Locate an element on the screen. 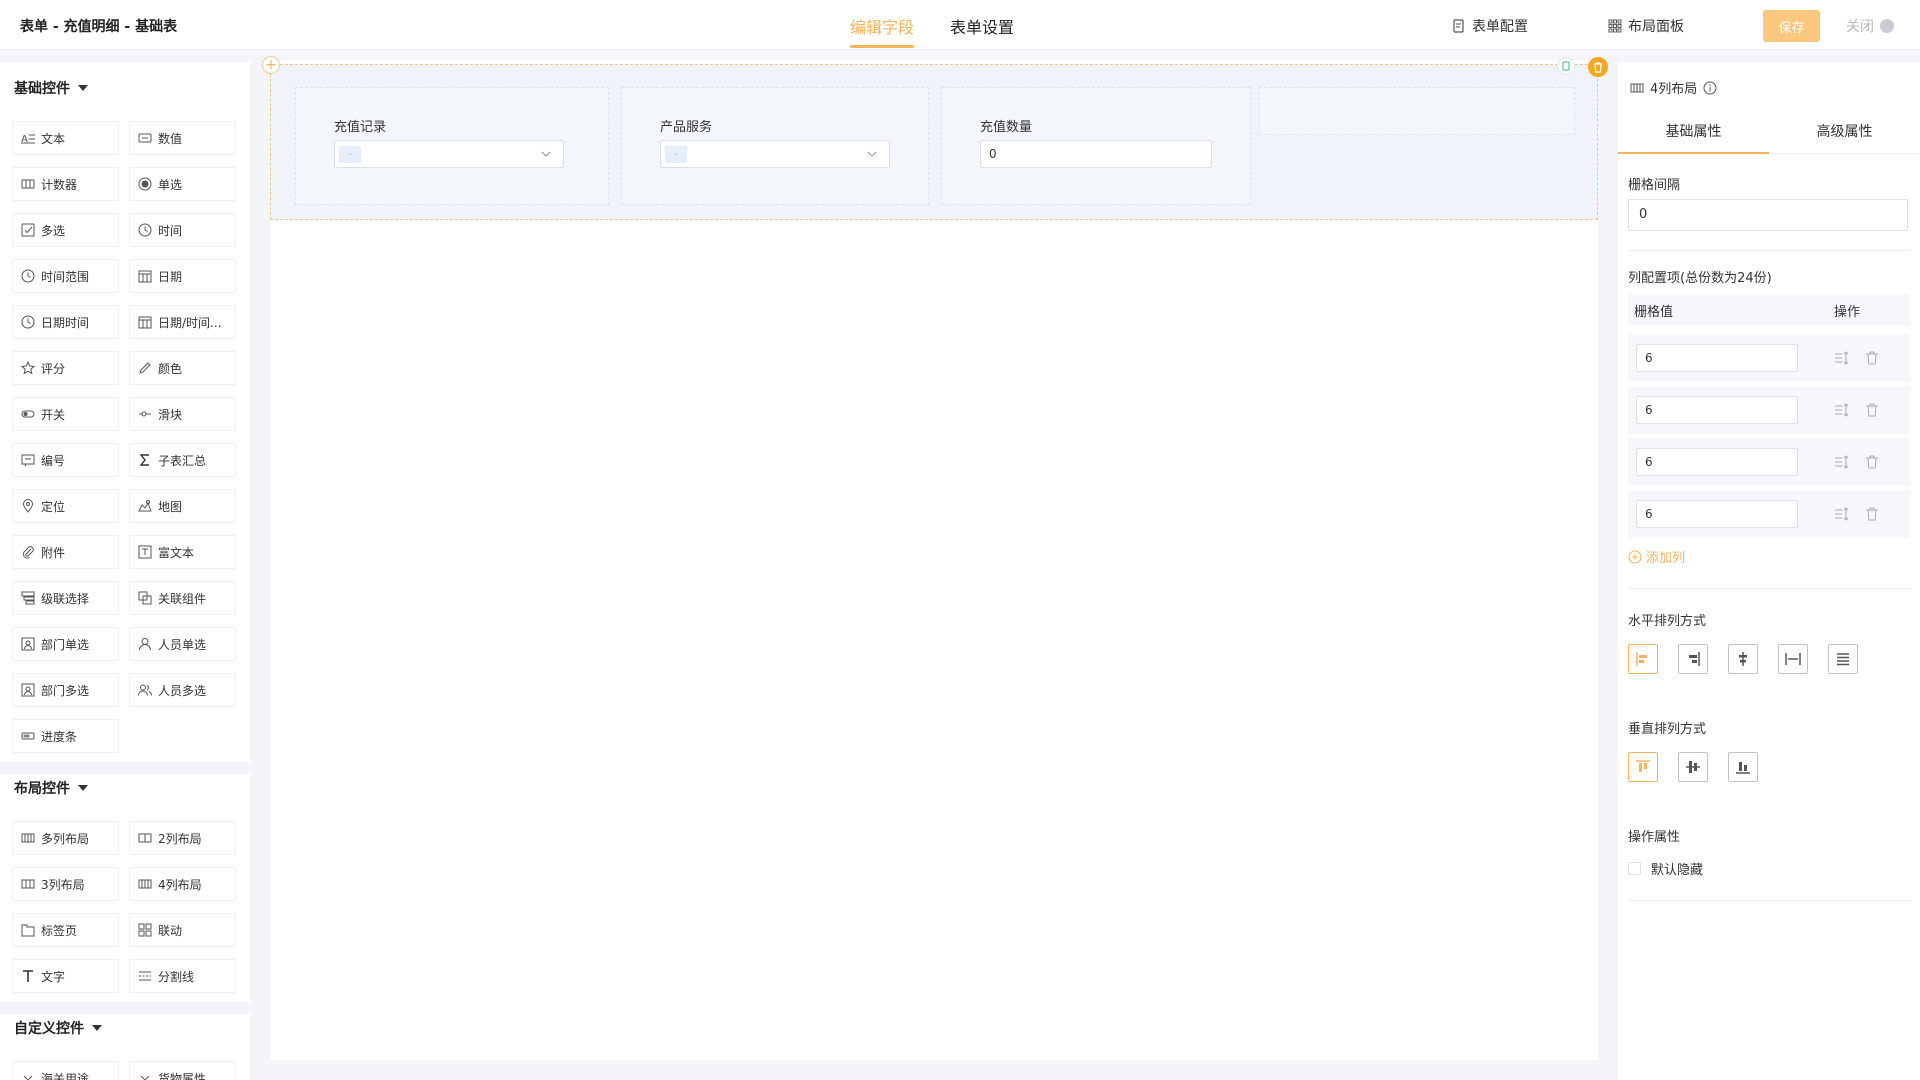  section-basic-controls: 基础控件 is located at coordinates (51, 88).